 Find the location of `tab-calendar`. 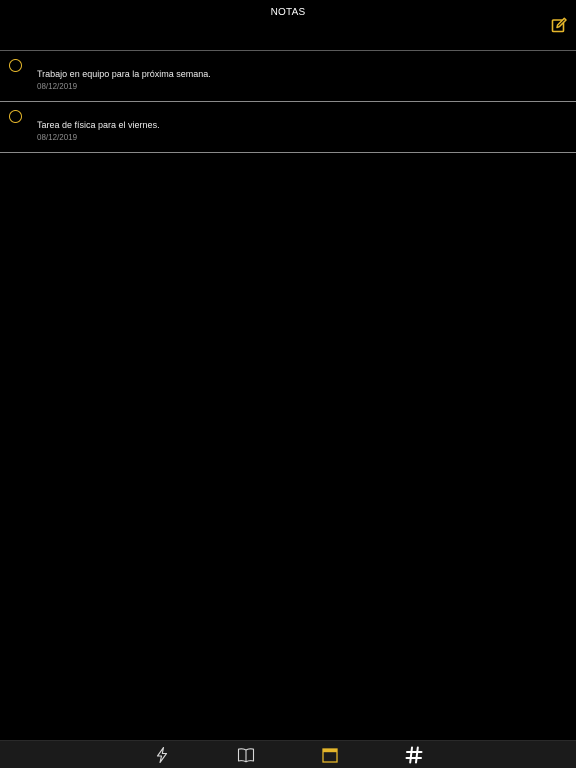

tab-calendar is located at coordinates (330, 755).